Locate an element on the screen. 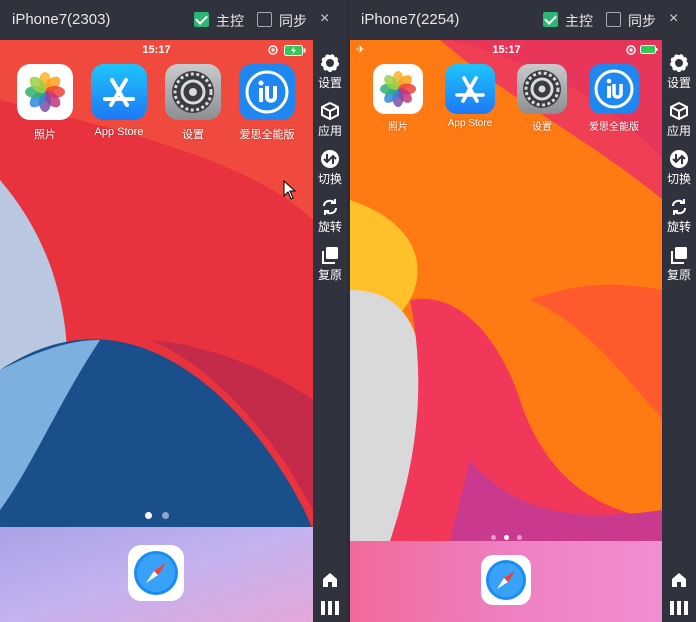 This screenshot has width=696, height=622. page-indicator is located at coordinates (156, 515).